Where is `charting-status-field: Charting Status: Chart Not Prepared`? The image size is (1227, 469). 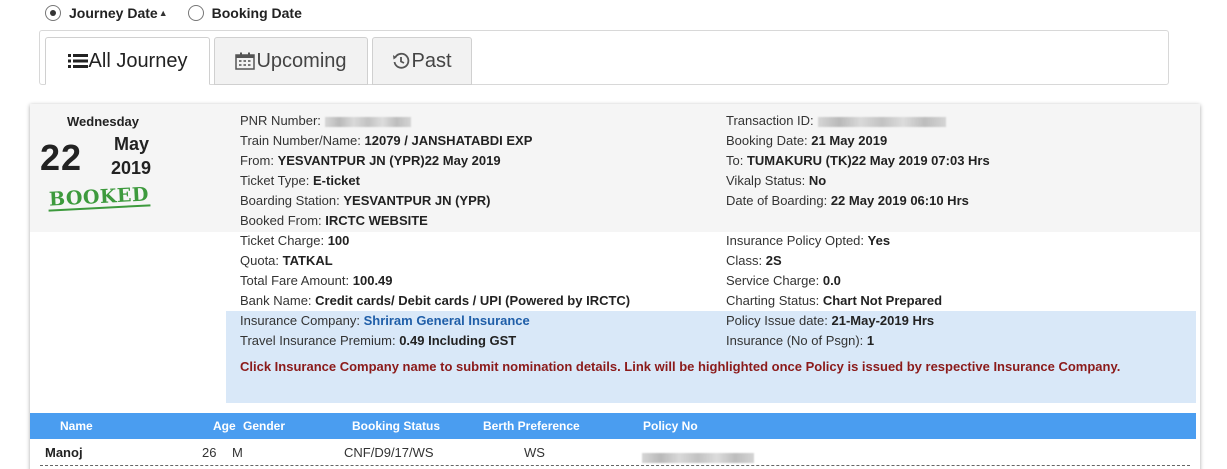
charting-status-field: Charting Status: Chart Not Prepared is located at coordinates (834, 301).